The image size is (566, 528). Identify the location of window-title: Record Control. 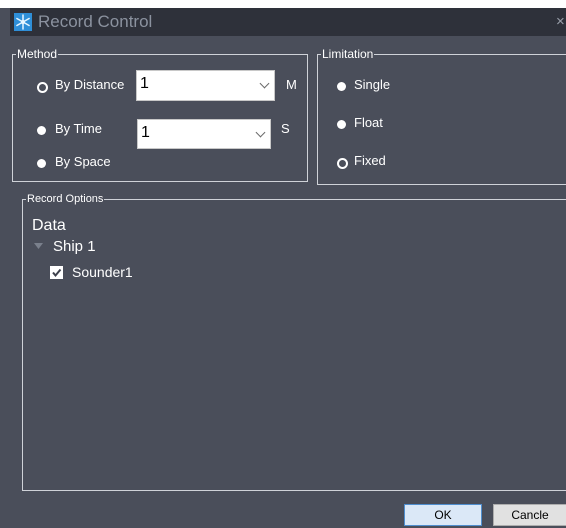
(95, 21).